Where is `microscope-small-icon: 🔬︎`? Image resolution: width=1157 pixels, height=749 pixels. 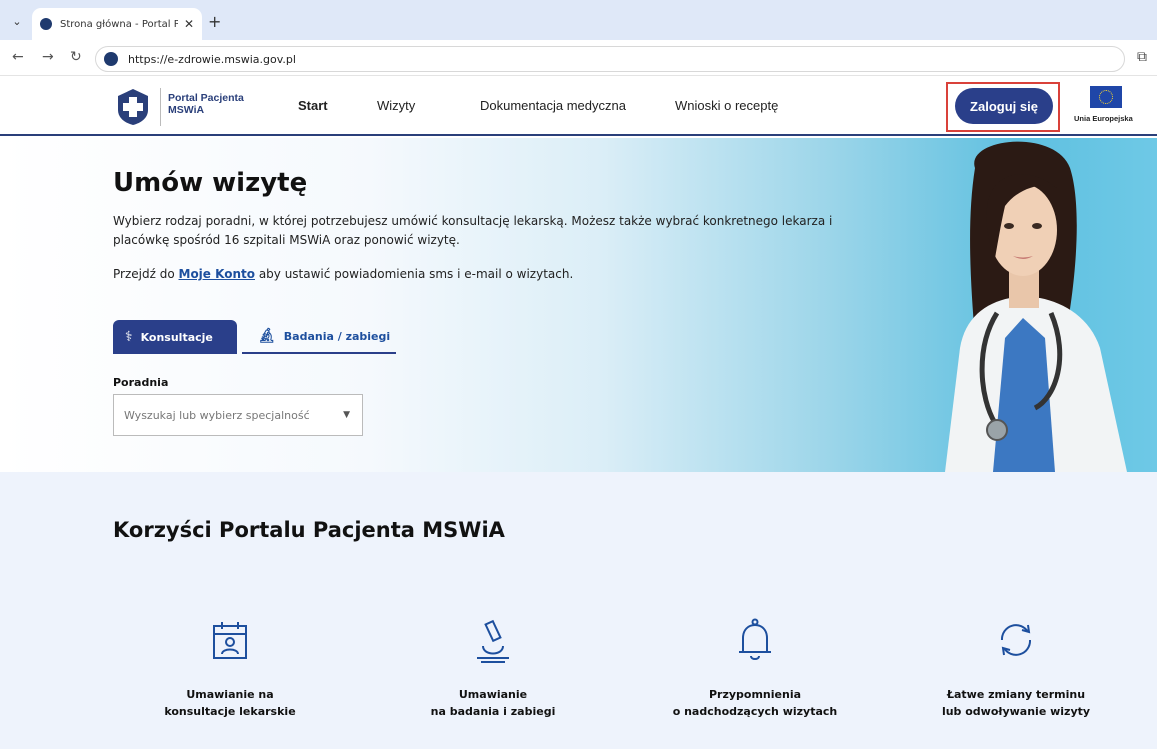 microscope-small-icon: 🔬︎ is located at coordinates (267, 336).